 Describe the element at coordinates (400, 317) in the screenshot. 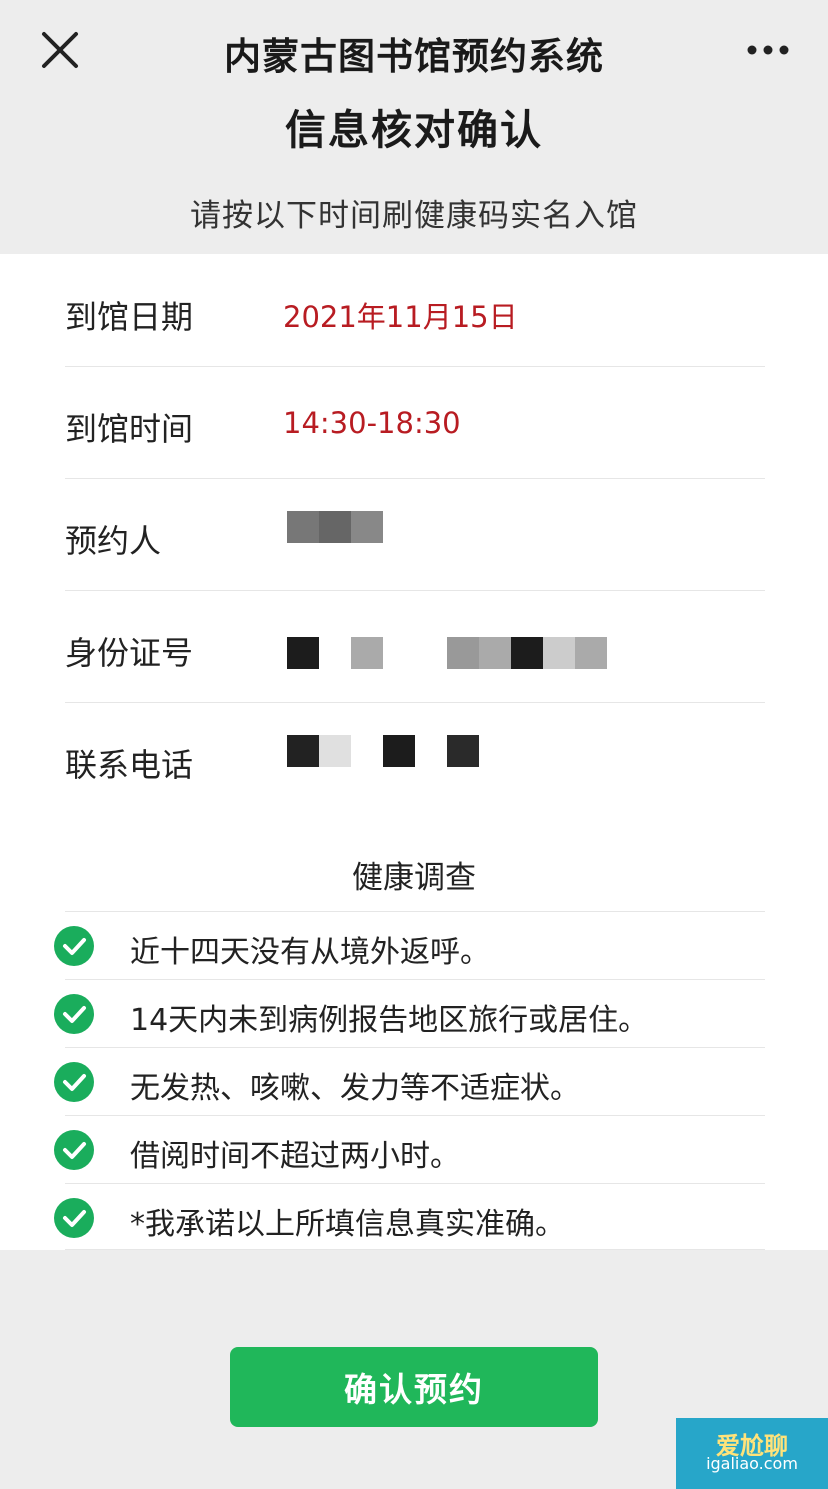

I see `date-value: 2021年11月15日` at that location.